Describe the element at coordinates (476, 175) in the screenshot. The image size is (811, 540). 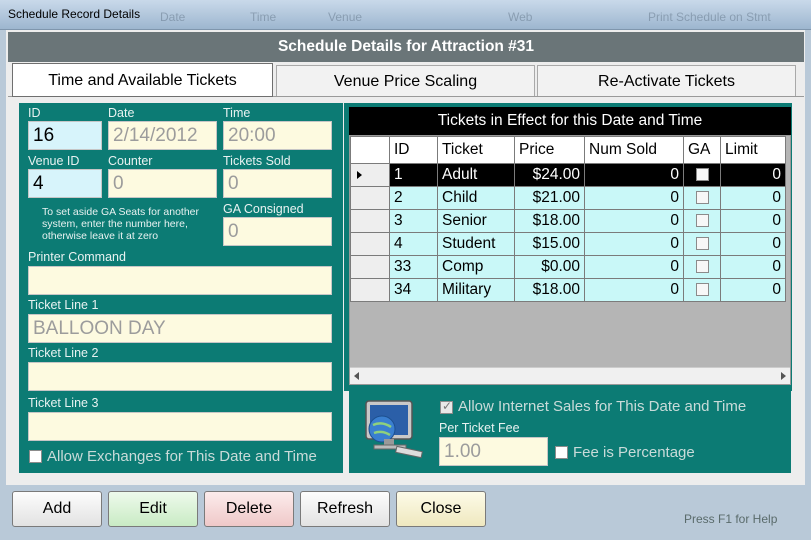
I see `cell-ticket: Adult` at that location.